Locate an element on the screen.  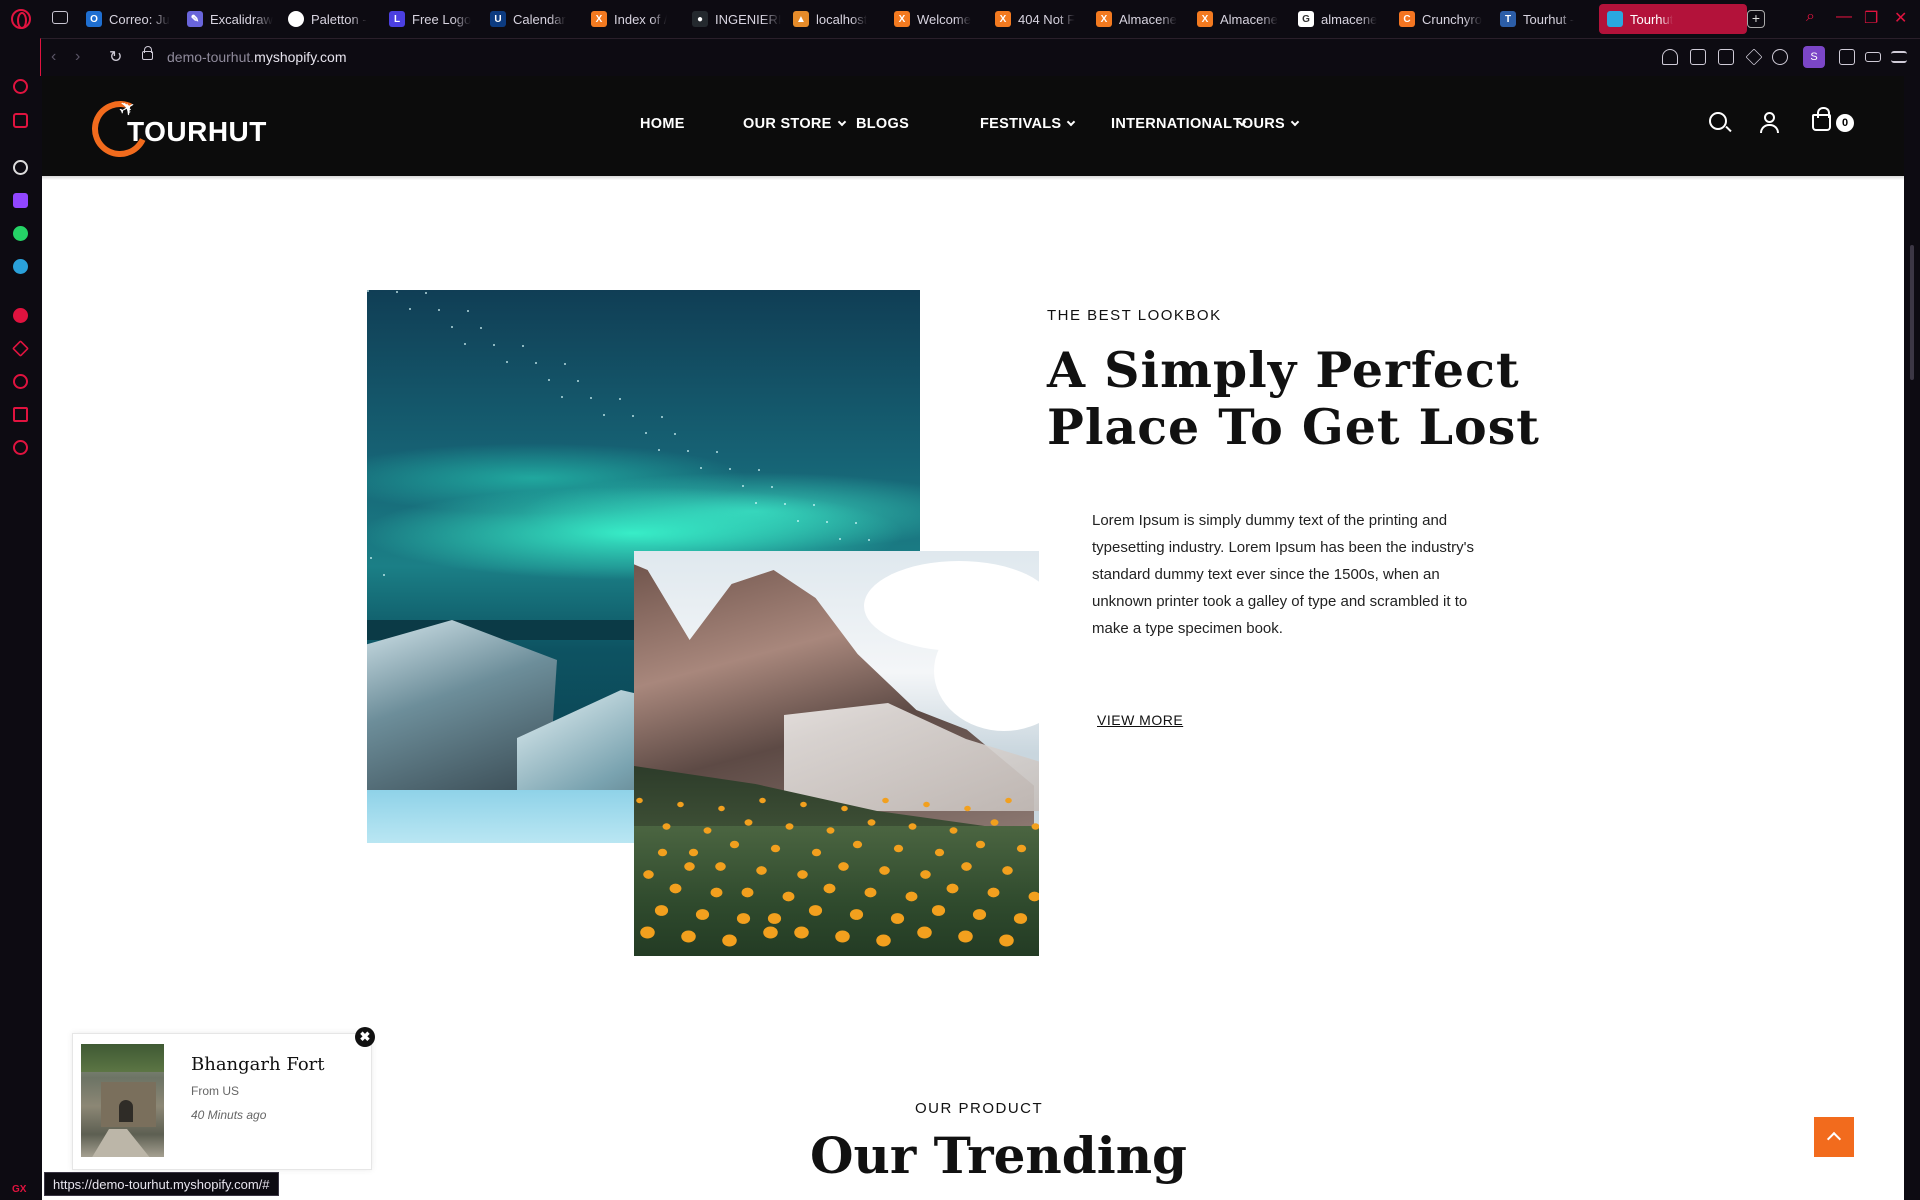
view-more-link: VIEW MORE is located at coordinates (1140, 720).